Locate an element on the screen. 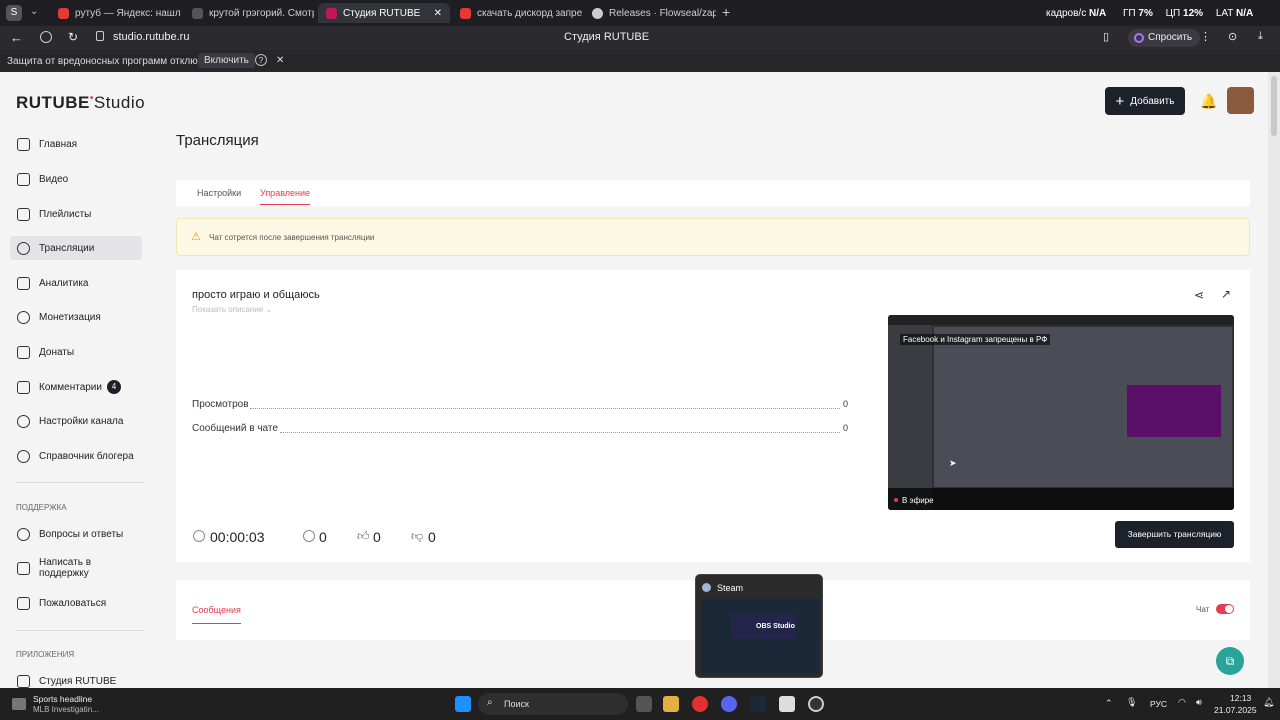 The width and height of the screenshot is (1280, 720). reload-icon: ↻ is located at coordinates (73, 37).